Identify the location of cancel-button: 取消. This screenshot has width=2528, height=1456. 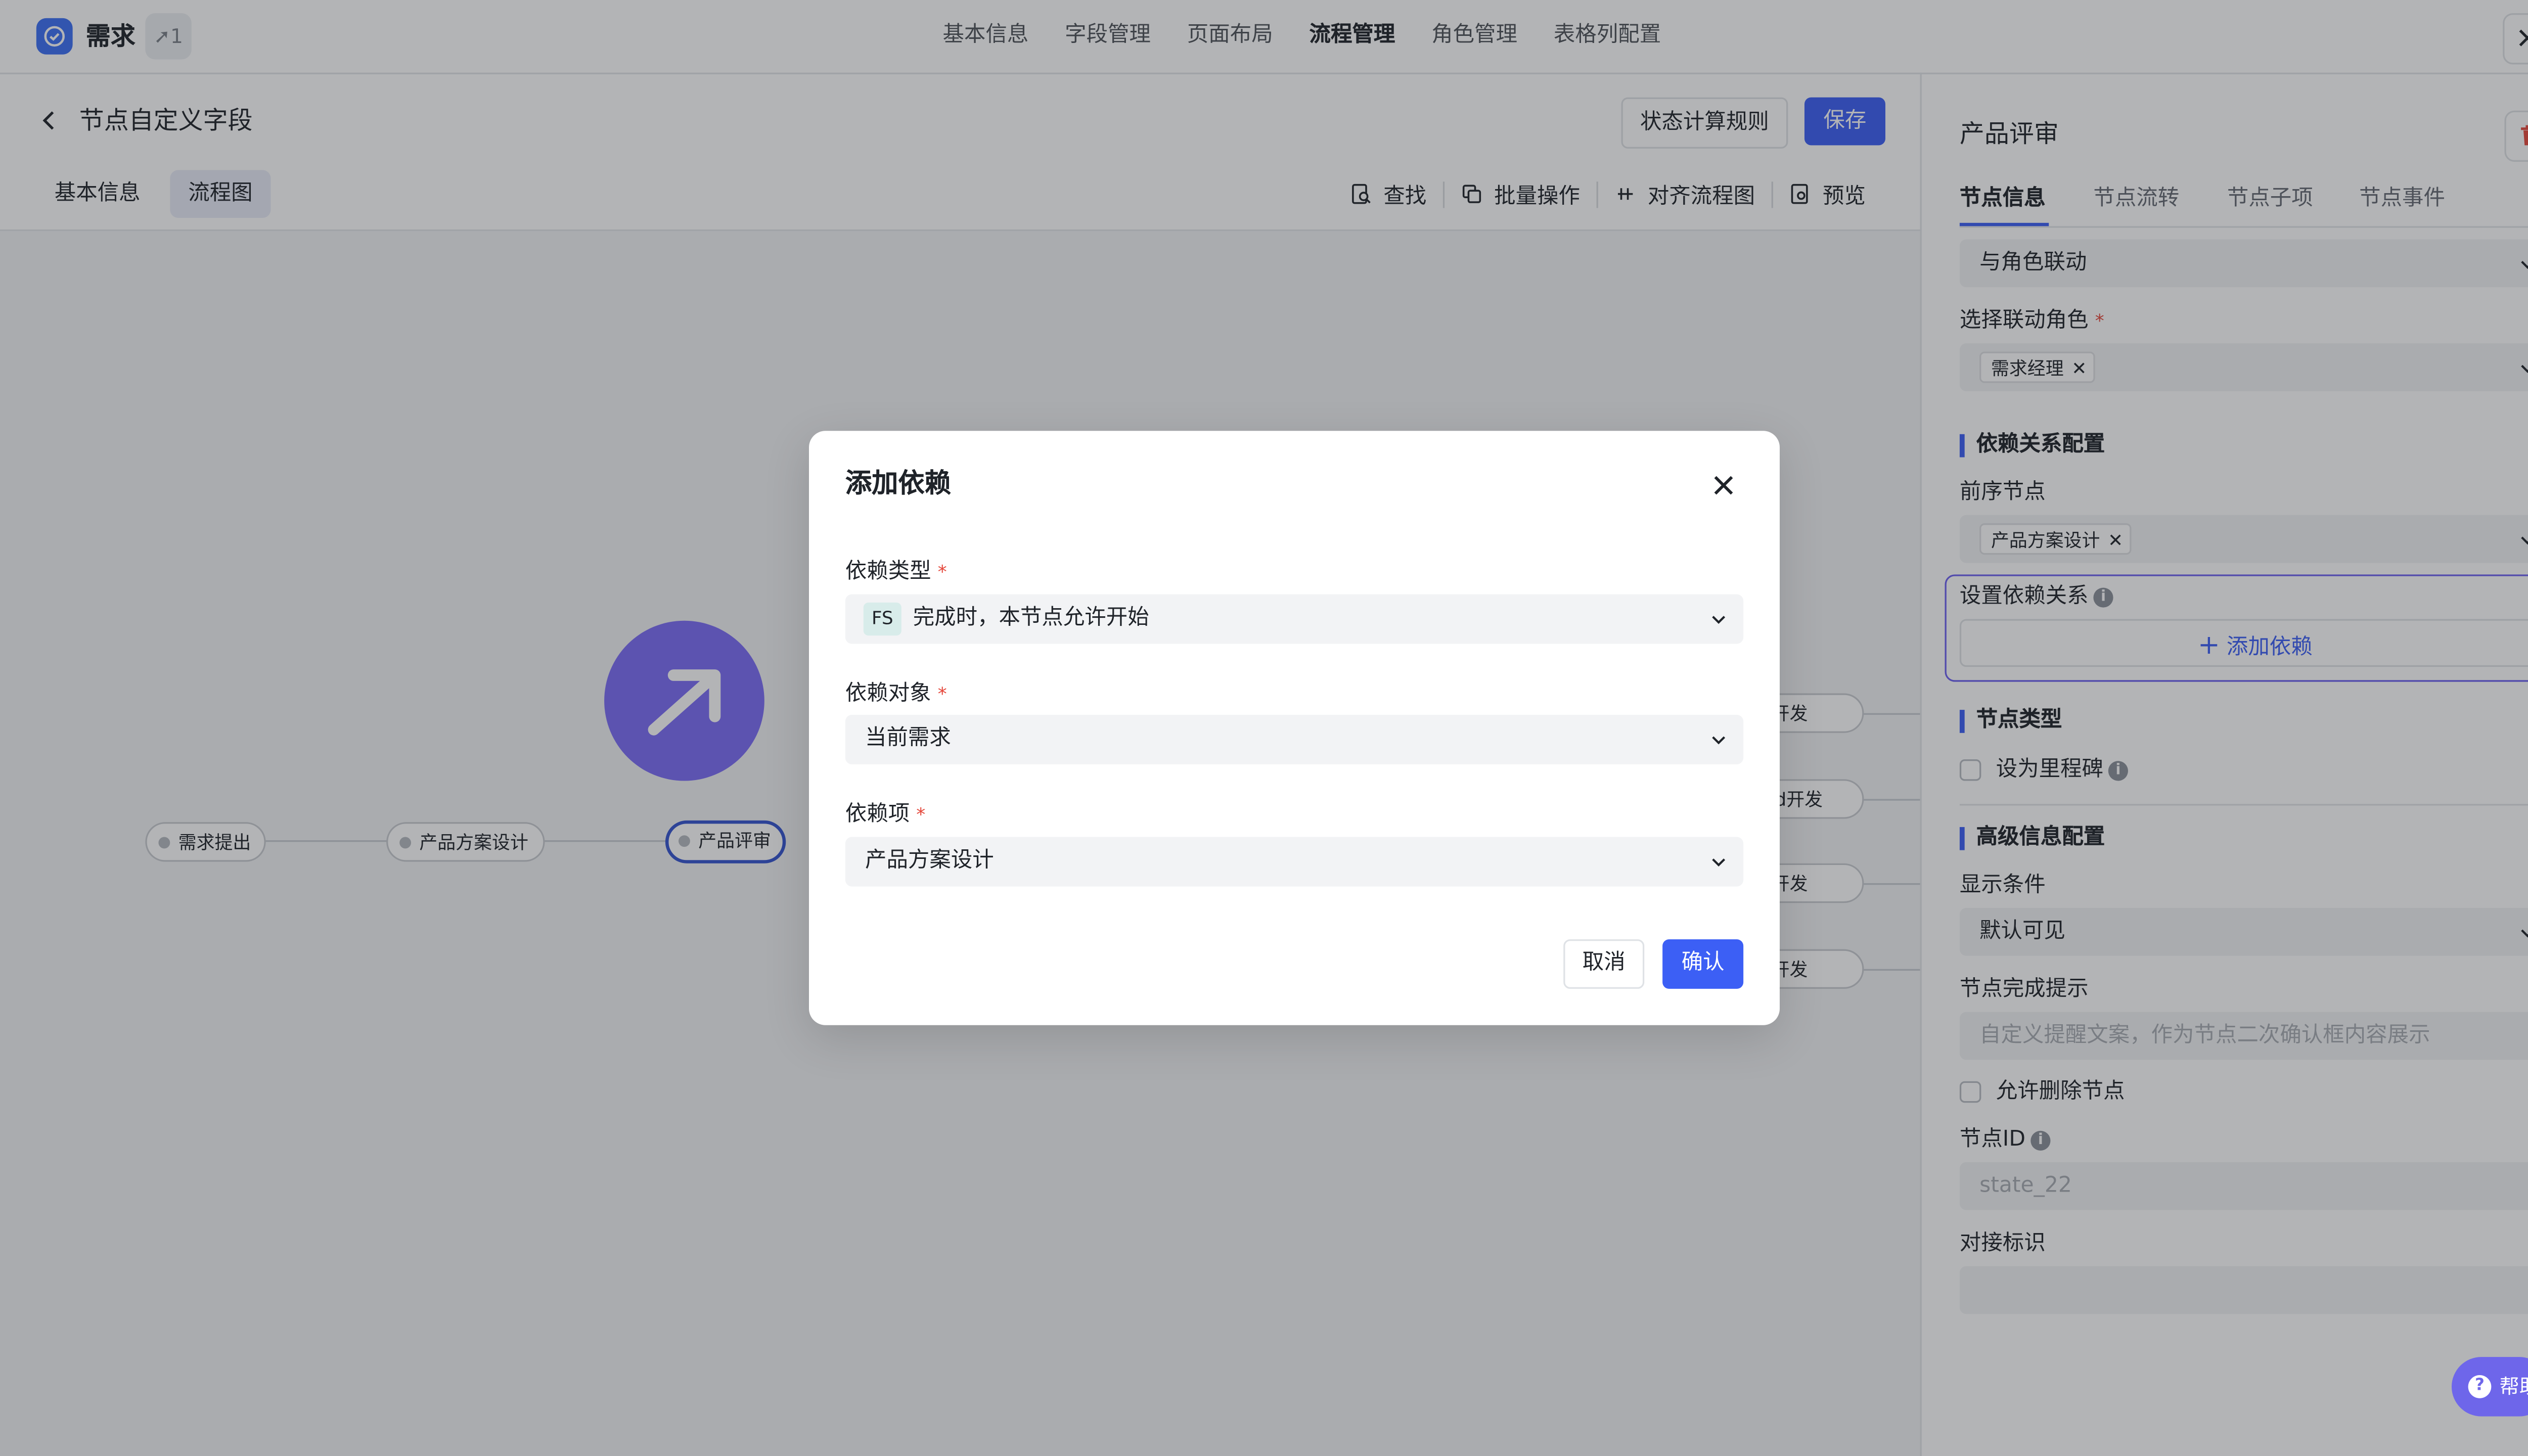
(1604, 964).